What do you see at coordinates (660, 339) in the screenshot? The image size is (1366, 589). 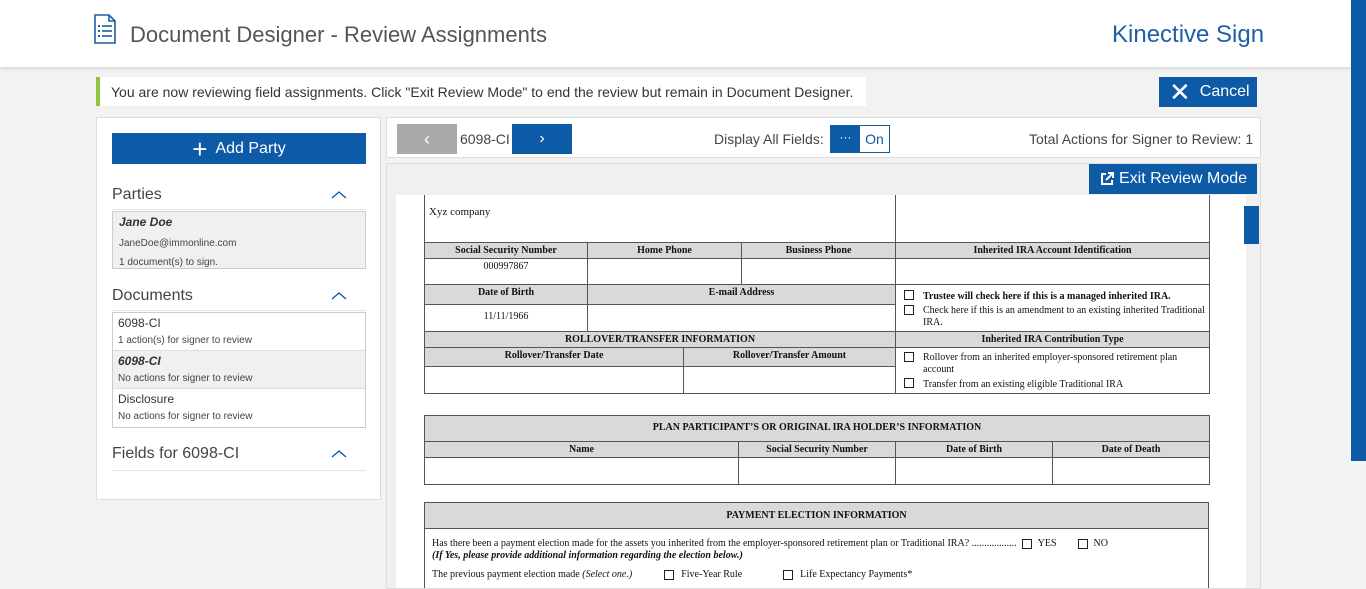 I see `section-header: ROLLOVER/TRANSFER INFORMATION` at bounding box center [660, 339].